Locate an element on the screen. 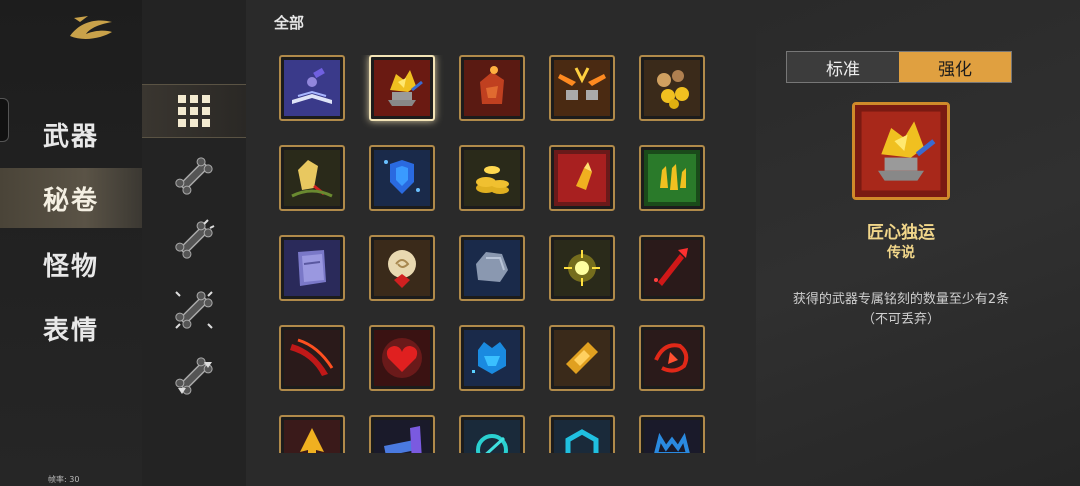 The height and width of the screenshot is (486, 1080). tab-standard-label: 标准 is located at coordinates (843, 69).